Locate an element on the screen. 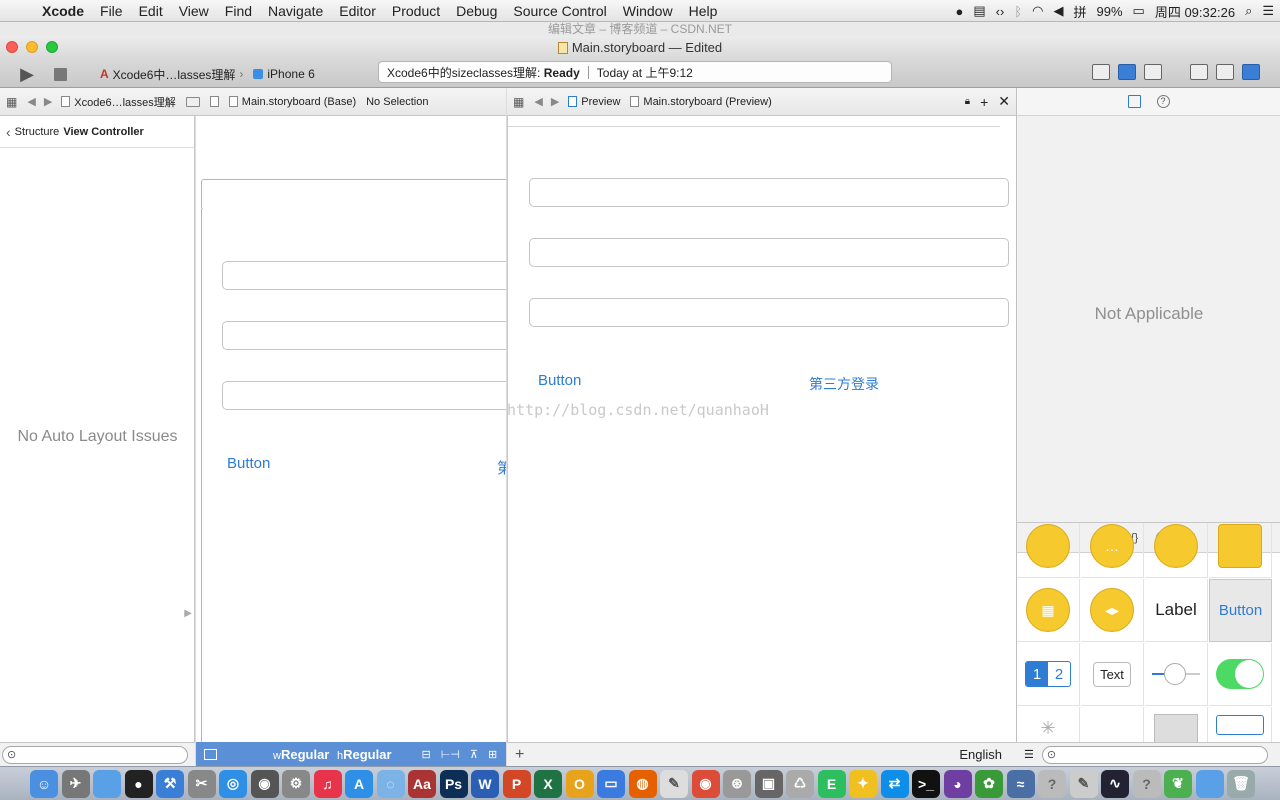  toggle-utilities-button is located at coordinates (1251, 72).